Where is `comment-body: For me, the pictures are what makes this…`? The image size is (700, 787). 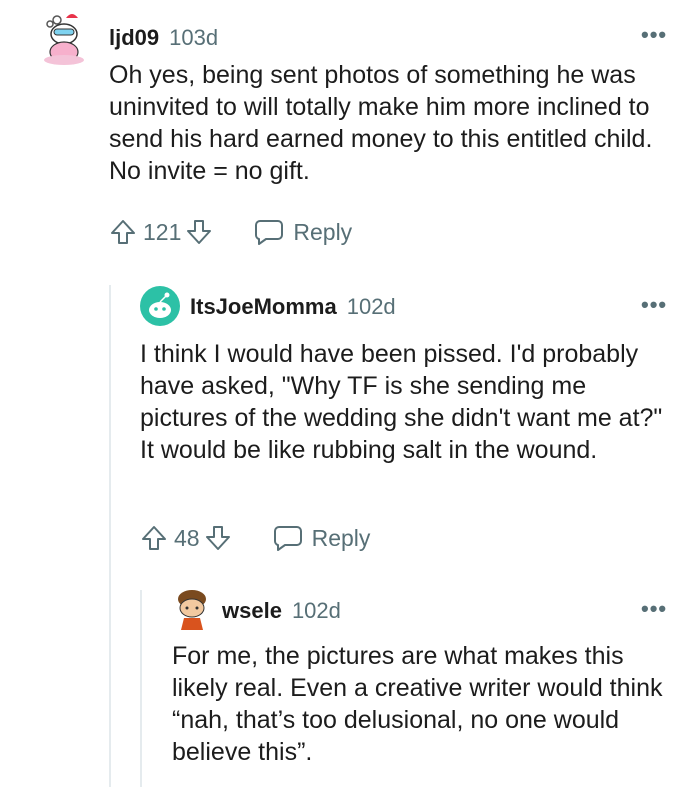
comment-body: For me, the pictures are what makes this… is located at coordinates (417, 704).